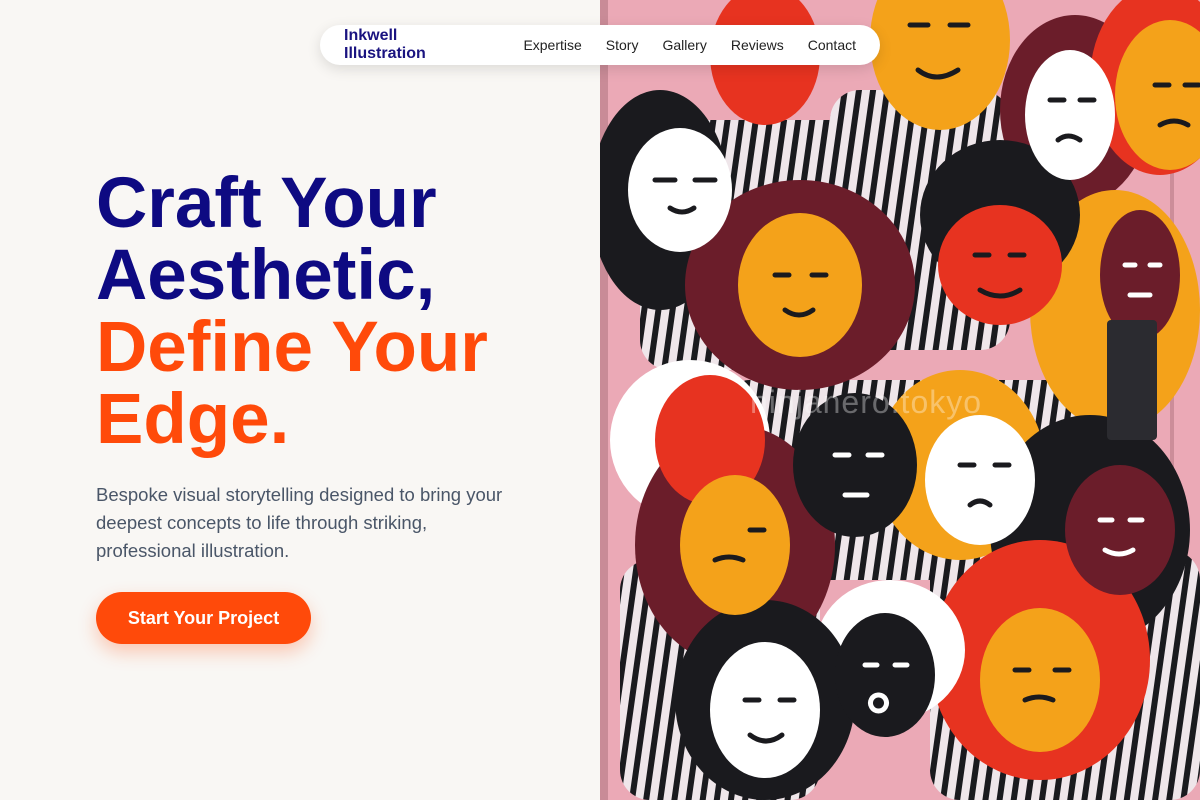 This screenshot has width=1200, height=800. What do you see at coordinates (413, 45) in the screenshot?
I see `brand-logo-link: Inkwell Illustration` at bounding box center [413, 45].